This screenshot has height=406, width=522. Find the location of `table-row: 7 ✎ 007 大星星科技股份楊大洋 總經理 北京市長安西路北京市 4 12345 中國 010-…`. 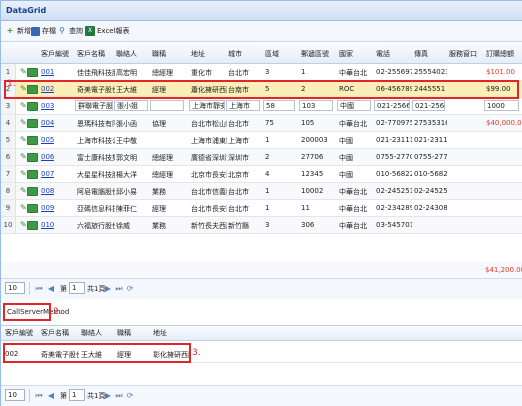

table-row: 7 ✎ 007 大星星科技股份楊大洋 總經理 北京市長安西路北京市 4 12345 中國 010-… is located at coordinates (261, 174).